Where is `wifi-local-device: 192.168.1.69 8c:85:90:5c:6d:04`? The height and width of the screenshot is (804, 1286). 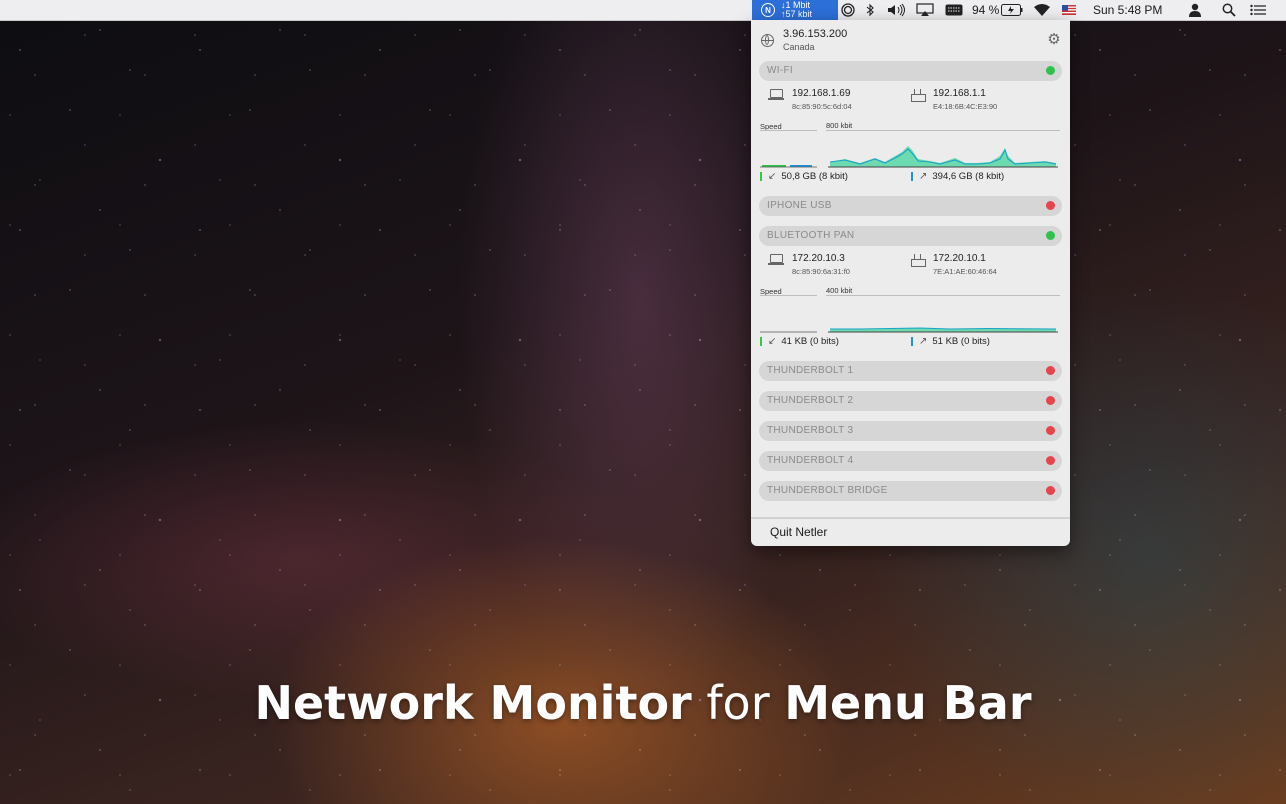
wifi-local-device: 192.168.1.69 8c:85:90:5c:6d:04 is located at coordinates (822, 99).